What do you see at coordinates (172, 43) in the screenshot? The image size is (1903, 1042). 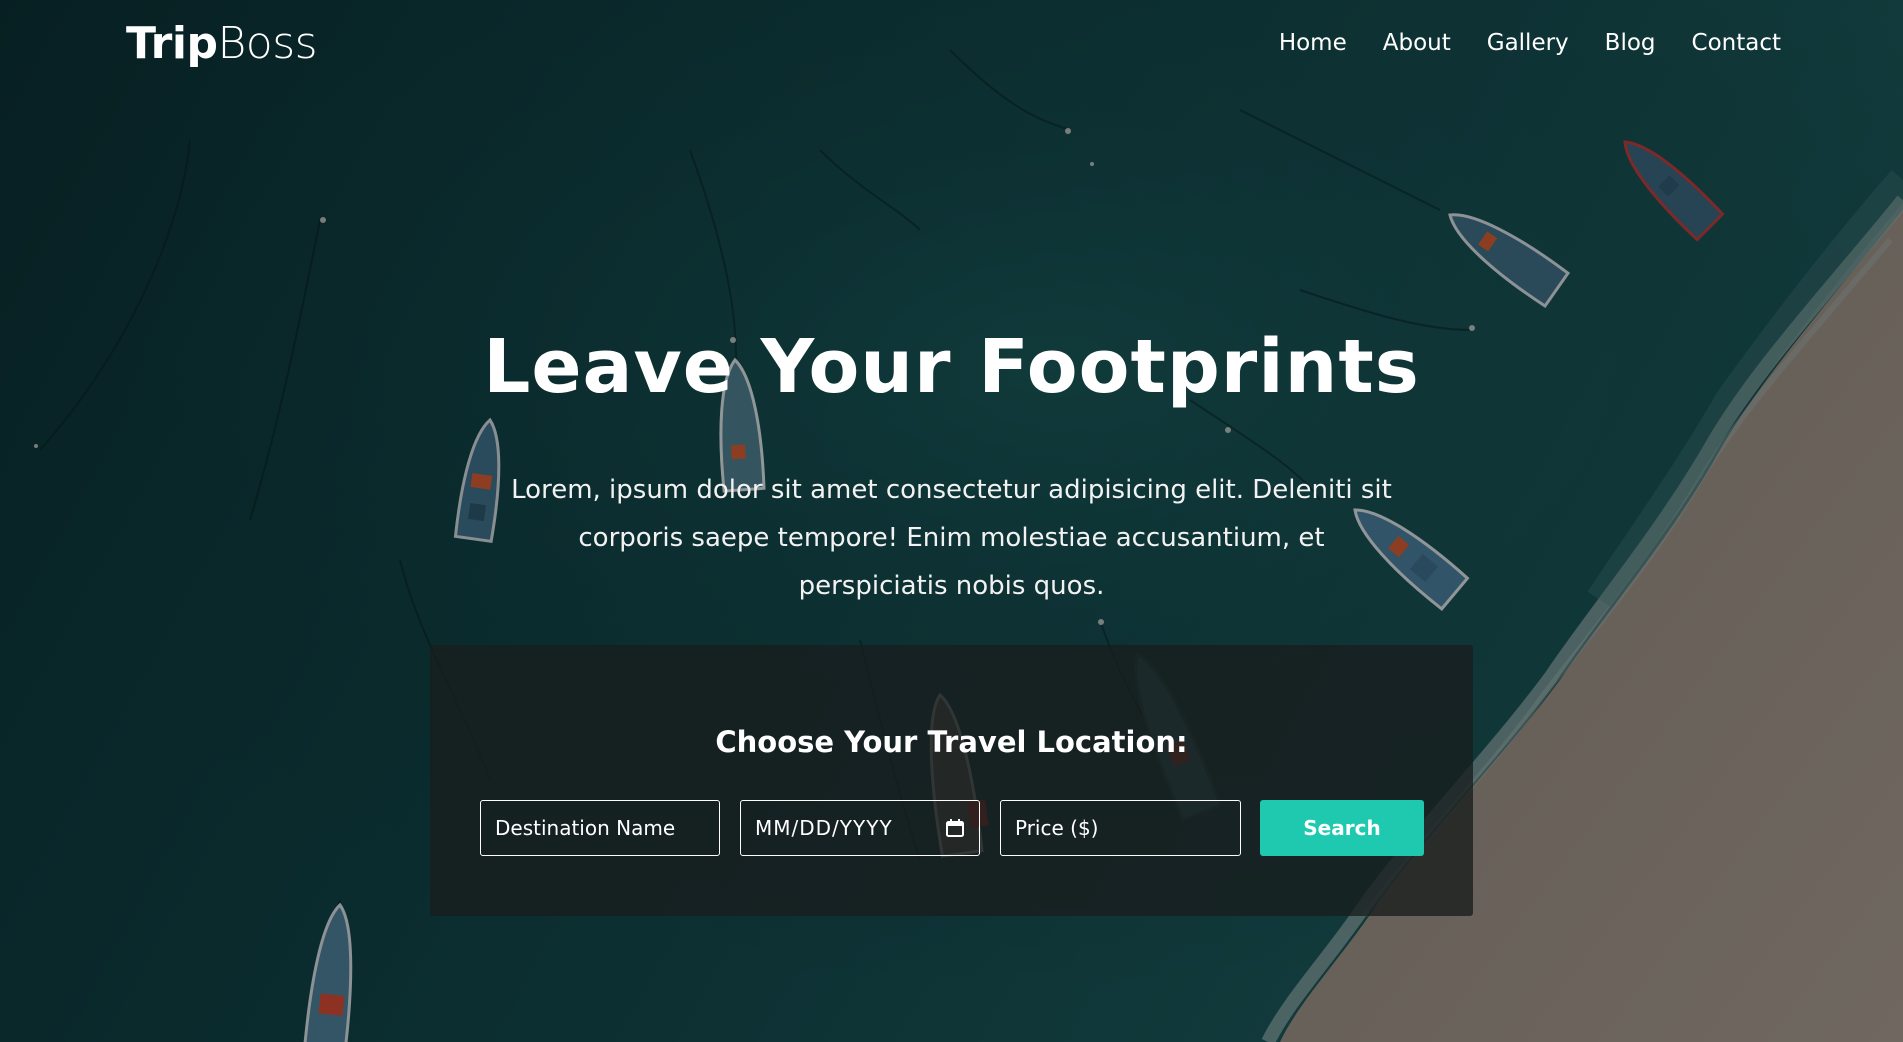 I see `brand-name-bold: Trip` at bounding box center [172, 43].